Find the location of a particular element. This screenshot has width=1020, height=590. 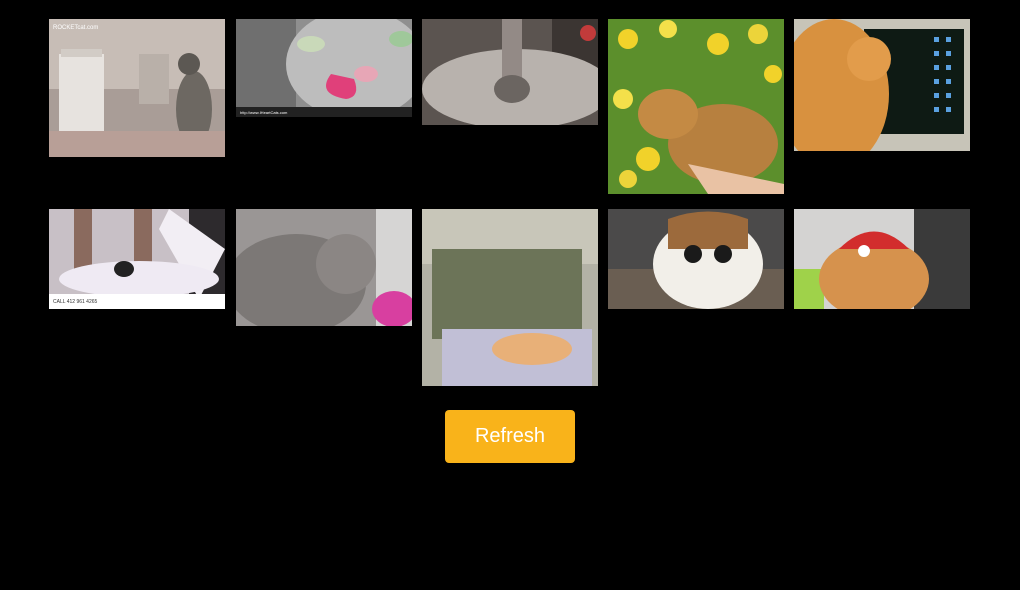

refresh-button: Refresh is located at coordinates (510, 436).